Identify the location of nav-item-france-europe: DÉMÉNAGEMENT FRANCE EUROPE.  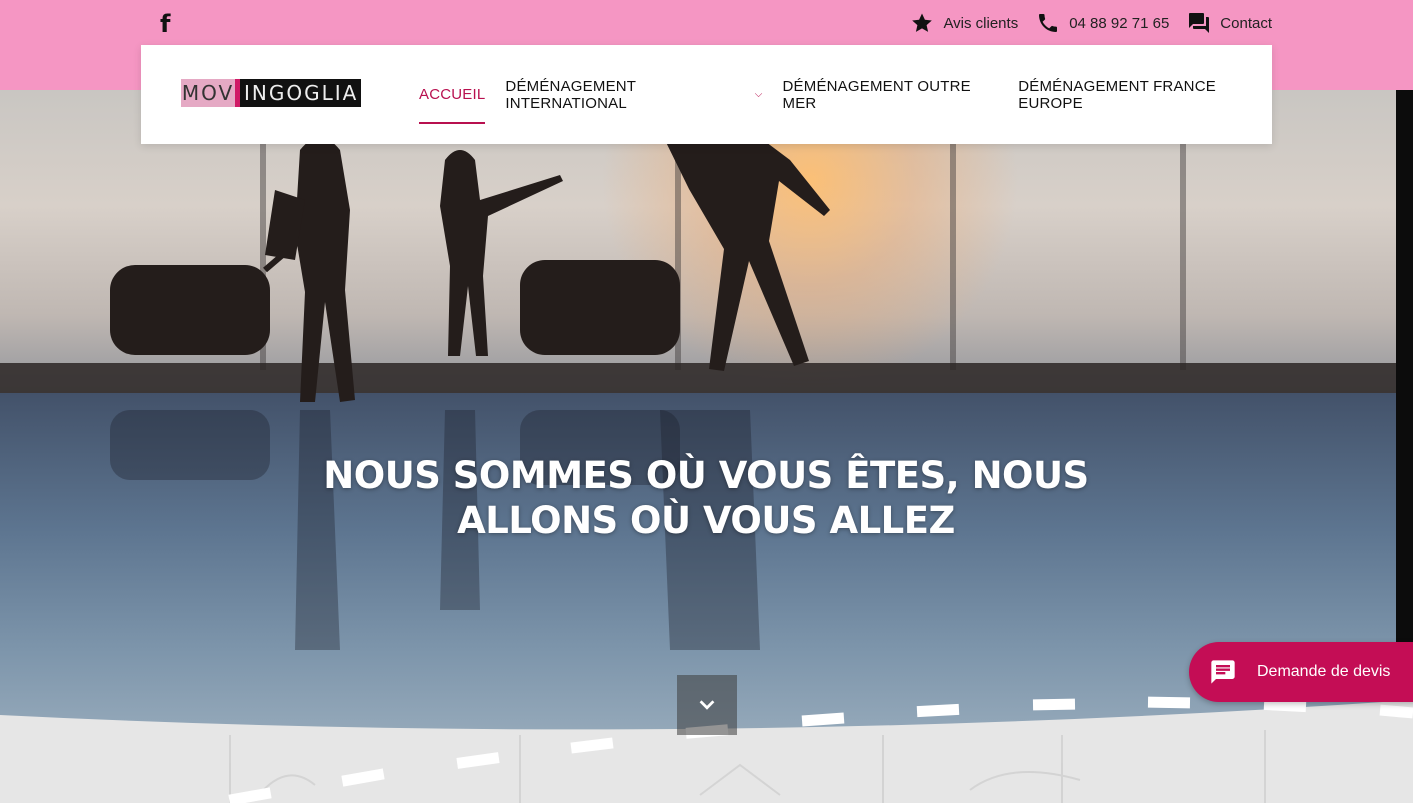
(1145, 94).